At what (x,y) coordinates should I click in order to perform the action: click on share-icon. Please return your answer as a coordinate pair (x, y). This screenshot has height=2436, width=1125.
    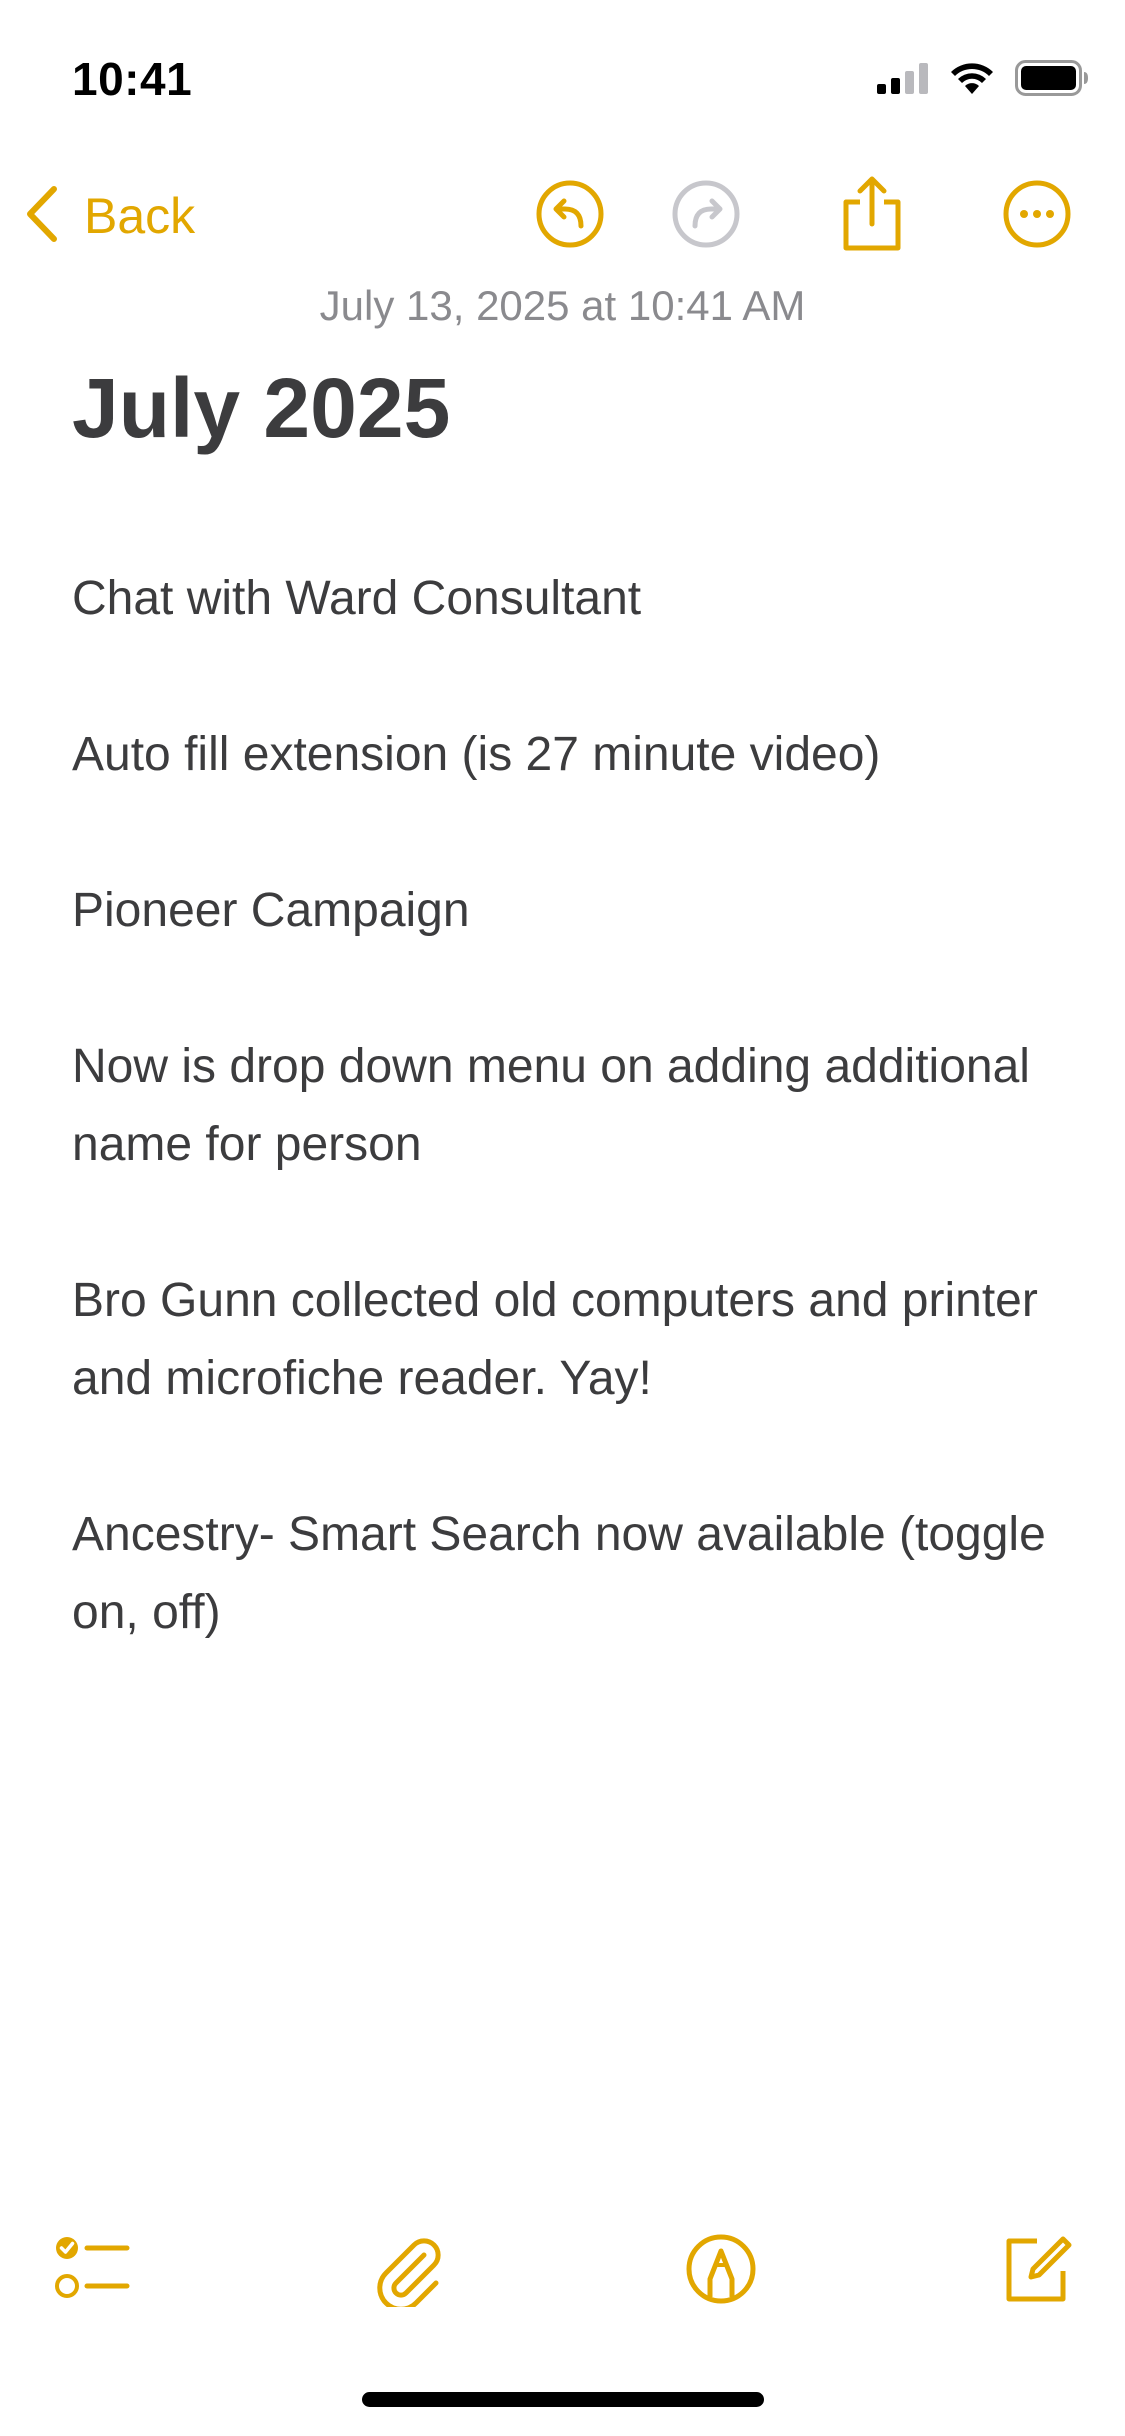
    Looking at the image, I should click on (872, 216).